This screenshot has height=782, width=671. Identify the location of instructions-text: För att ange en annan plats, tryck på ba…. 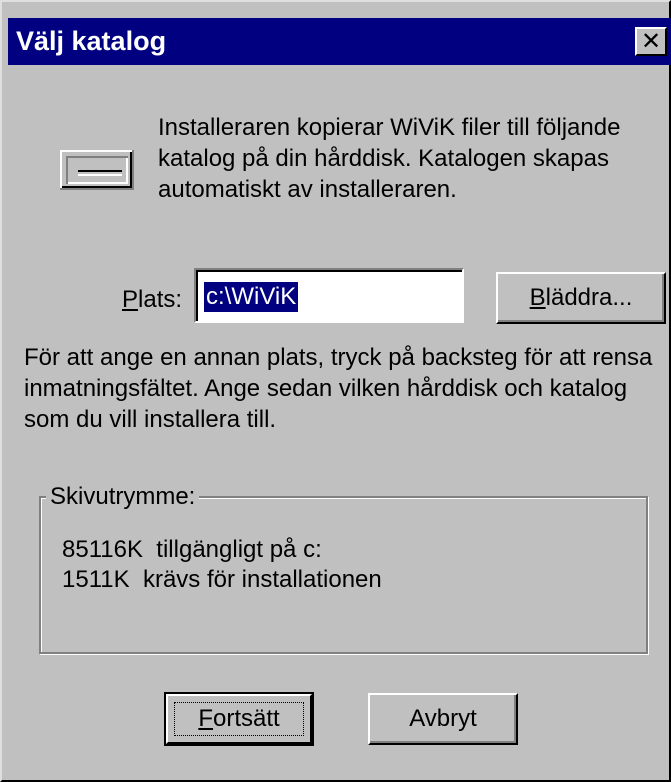
(338, 388).